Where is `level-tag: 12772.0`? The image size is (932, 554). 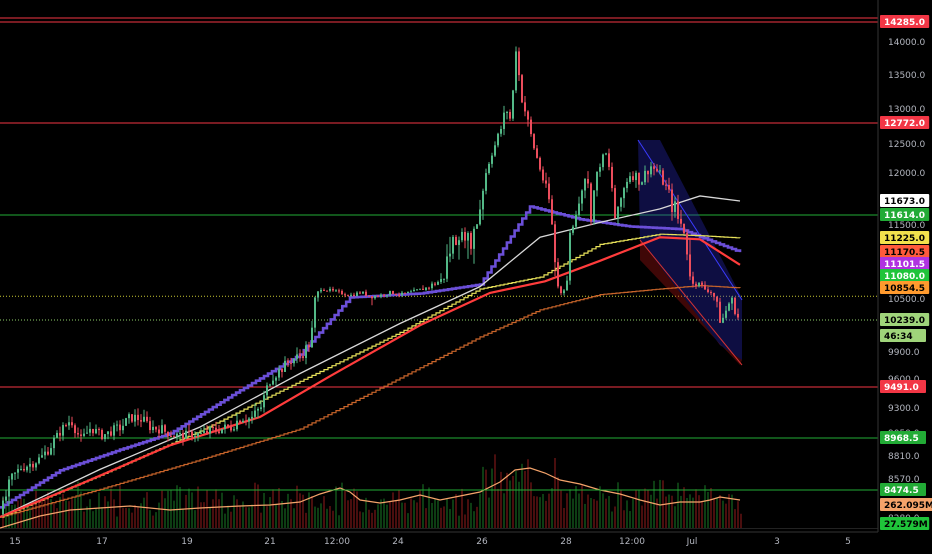 level-tag: 12772.0 is located at coordinates (904, 124).